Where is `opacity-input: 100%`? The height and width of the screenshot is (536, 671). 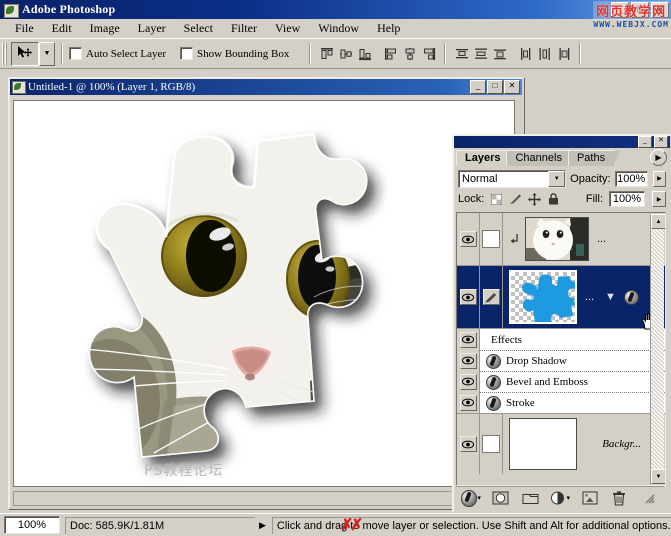 opacity-input: 100% is located at coordinates (631, 178).